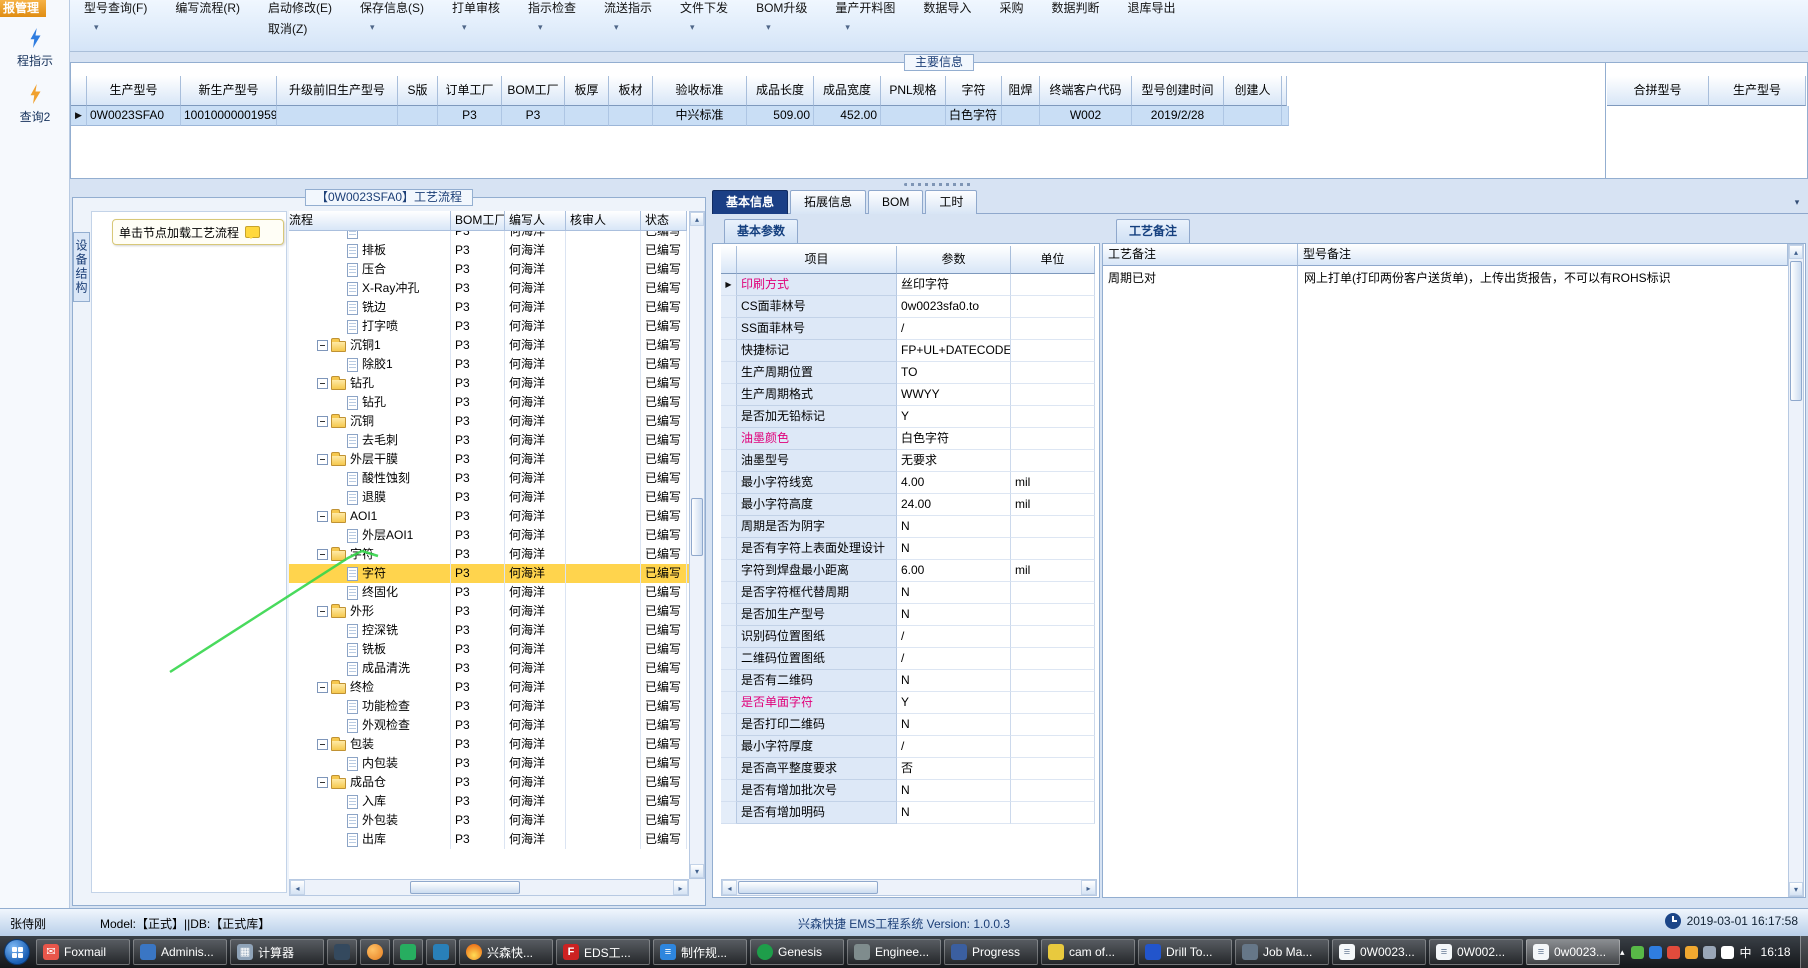 The height and width of the screenshot is (968, 1808). I want to click on process-row: 沉铜 P3 何海洋 已编写, so click(489, 421).